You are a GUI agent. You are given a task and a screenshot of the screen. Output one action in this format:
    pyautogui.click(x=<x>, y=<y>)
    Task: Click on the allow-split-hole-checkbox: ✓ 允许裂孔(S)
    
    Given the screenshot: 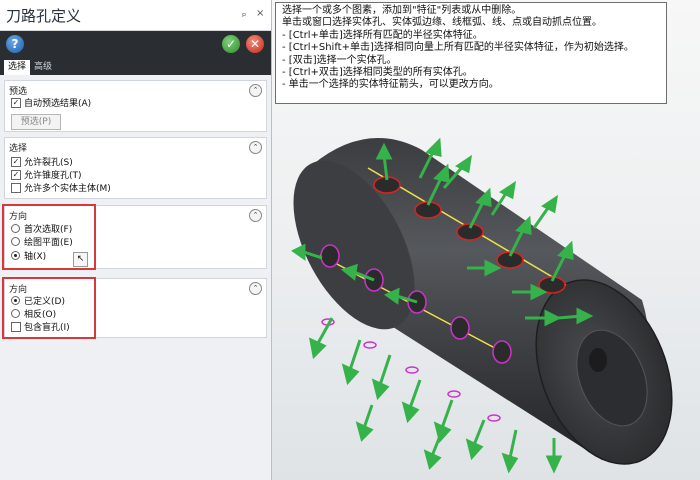 What is the action you would take?
    pyautogui.click(x=42, y=162)
    